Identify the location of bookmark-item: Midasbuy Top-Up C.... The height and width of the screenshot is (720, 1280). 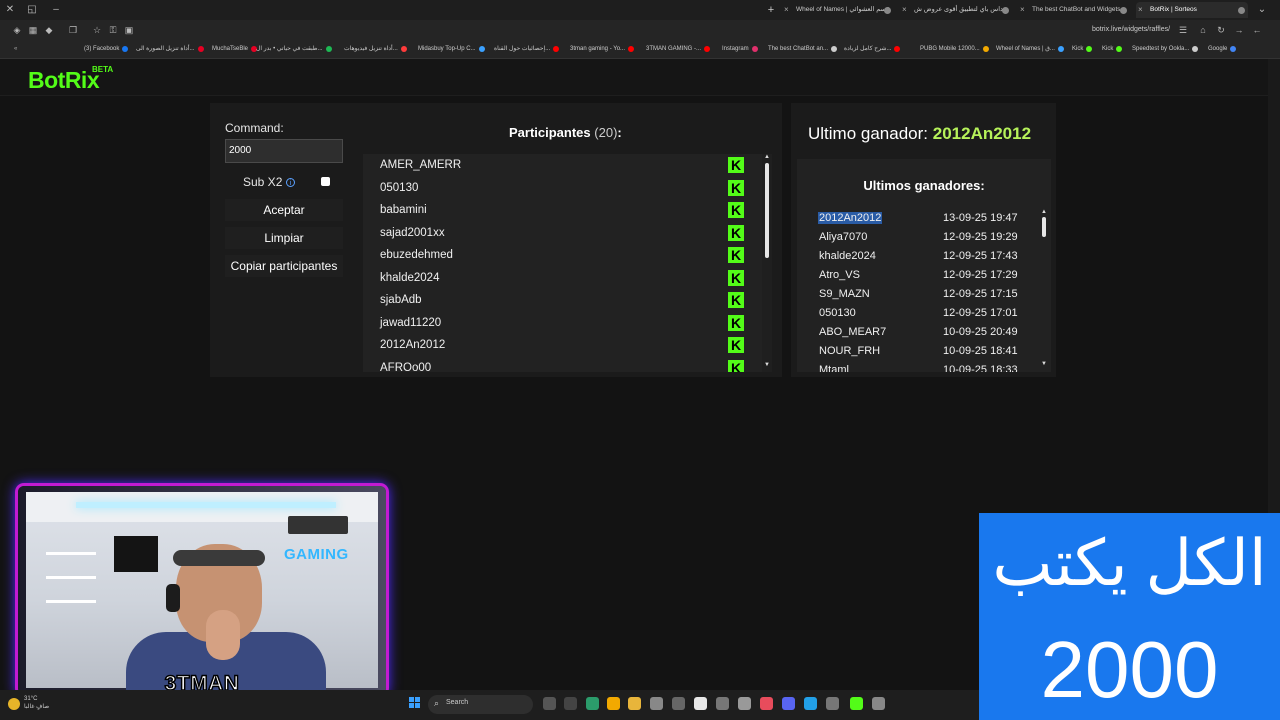
(451, 49).